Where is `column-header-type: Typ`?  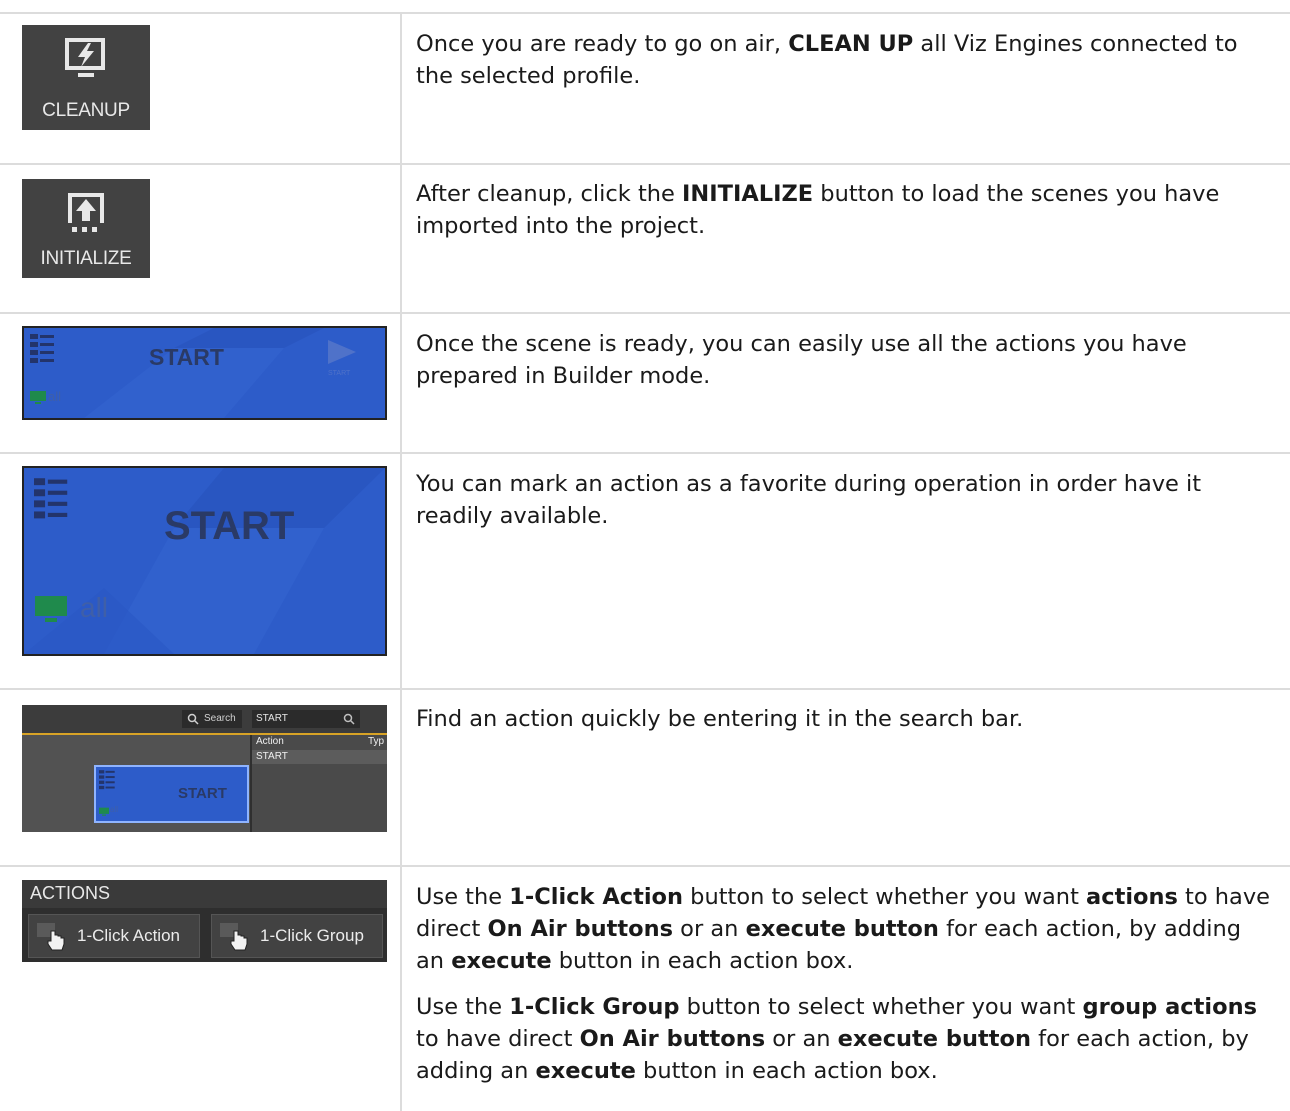 column-header-type: Typ is located at coordinates (376, 741).